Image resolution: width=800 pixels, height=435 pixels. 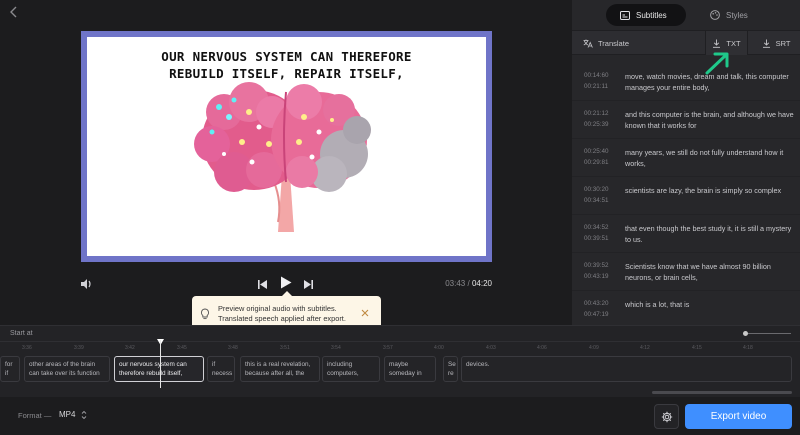 What do you see at coordinates (160, 364) in the screenshot?
I see `playhead` at bounding box center [160, 364].